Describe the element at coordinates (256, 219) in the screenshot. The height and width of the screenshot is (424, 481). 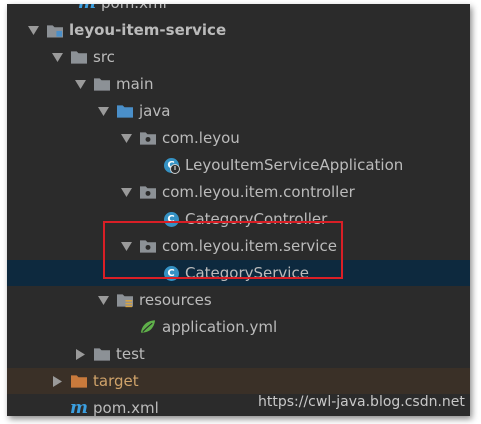
I see `tree-item-label: CategoryController` at that location.